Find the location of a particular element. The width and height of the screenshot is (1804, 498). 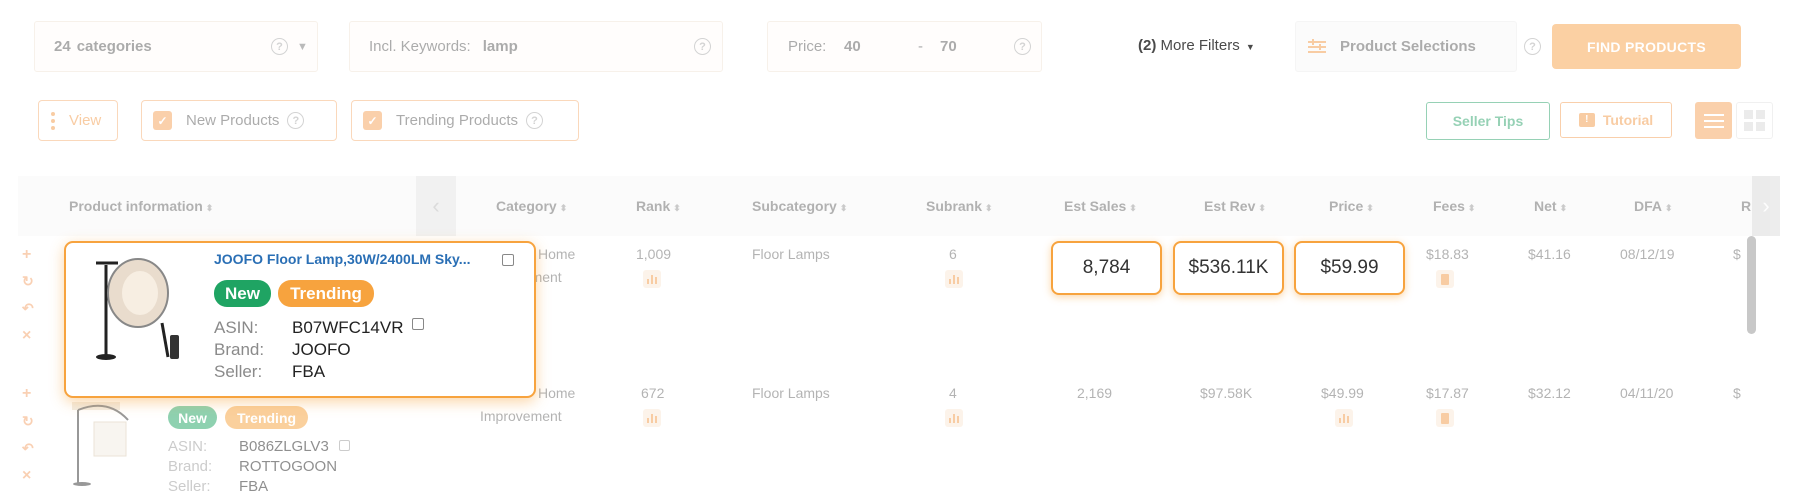

price-value: $59.99 is located at coordinates (1349, 267).